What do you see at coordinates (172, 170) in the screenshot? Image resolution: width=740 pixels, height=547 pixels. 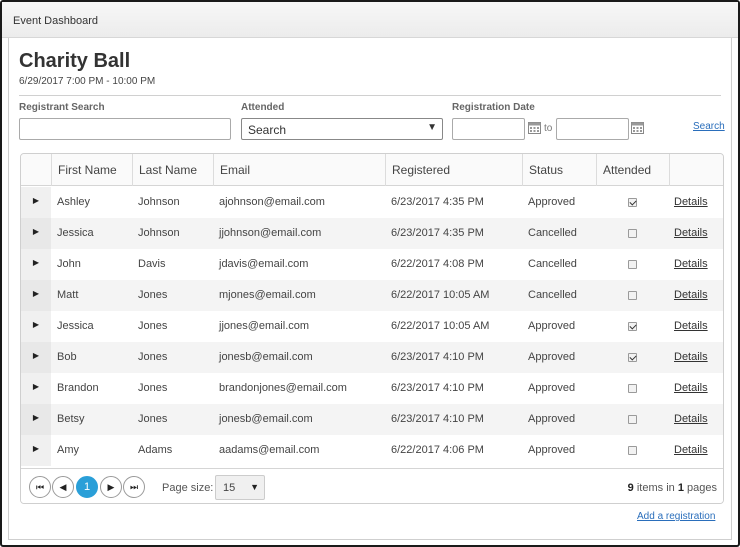 I see `column-header-last-name: Last Name` at bounding box center [172, 170].